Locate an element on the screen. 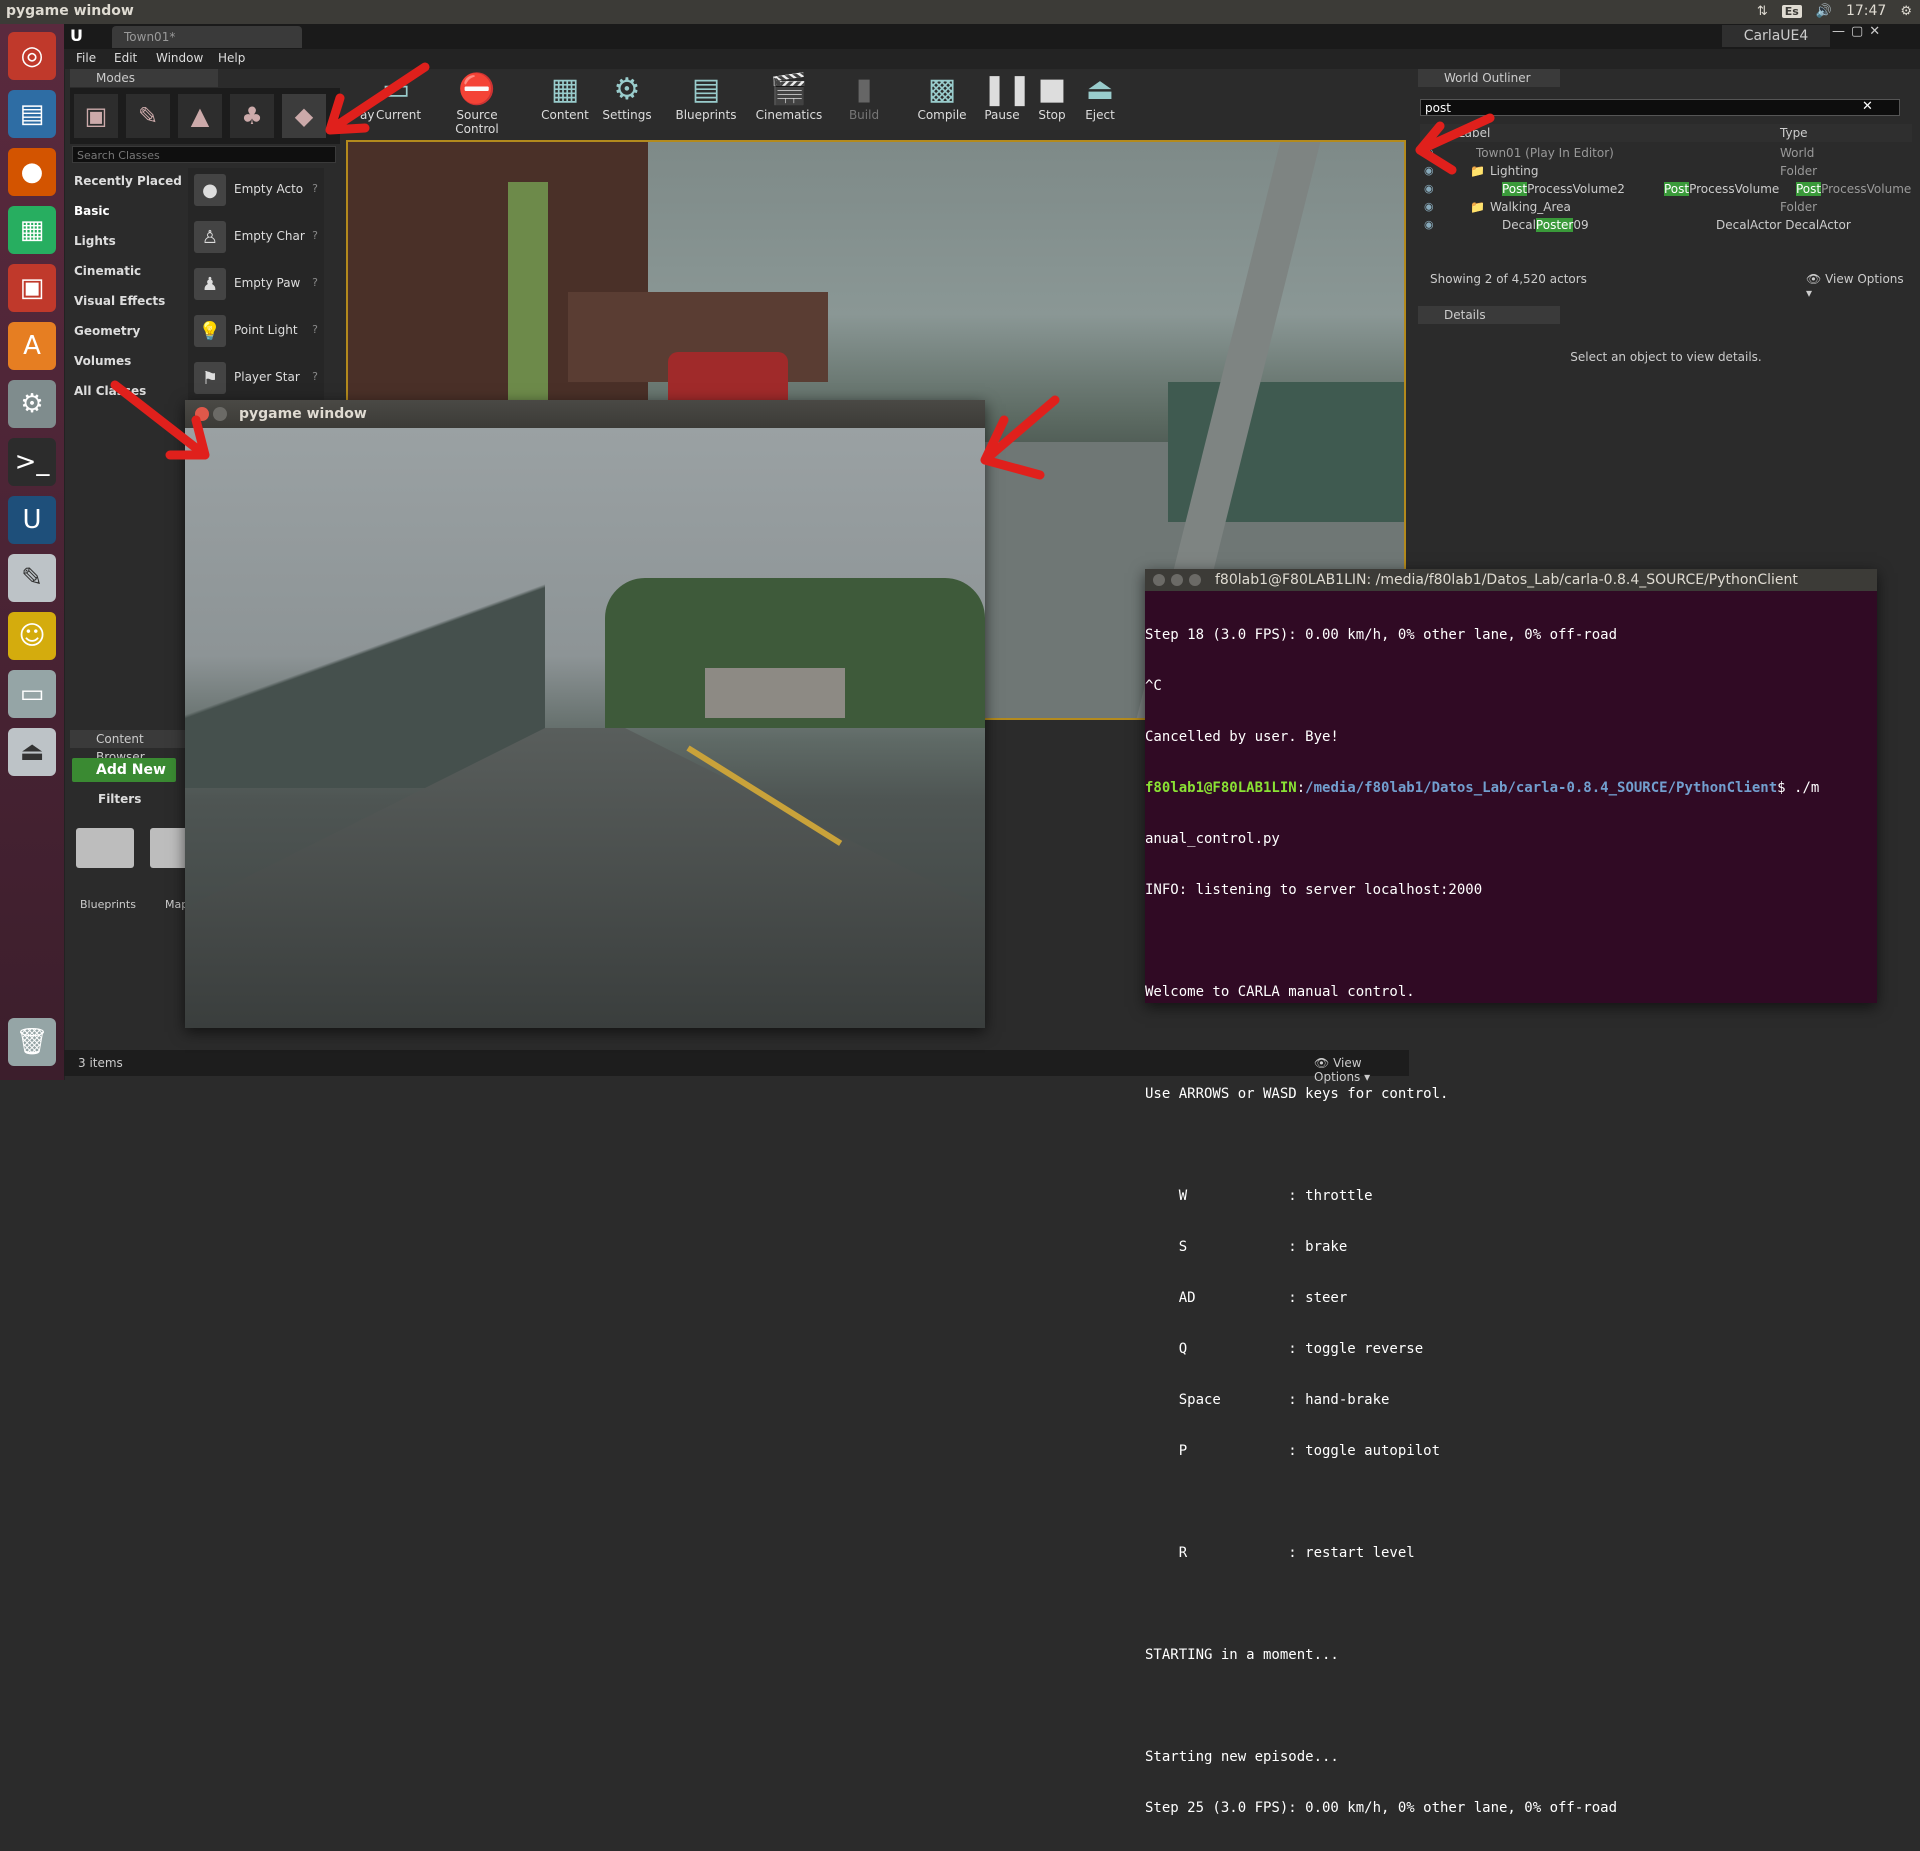  geometry-mode-icon: ◆ is located at coordinates (304, 116).